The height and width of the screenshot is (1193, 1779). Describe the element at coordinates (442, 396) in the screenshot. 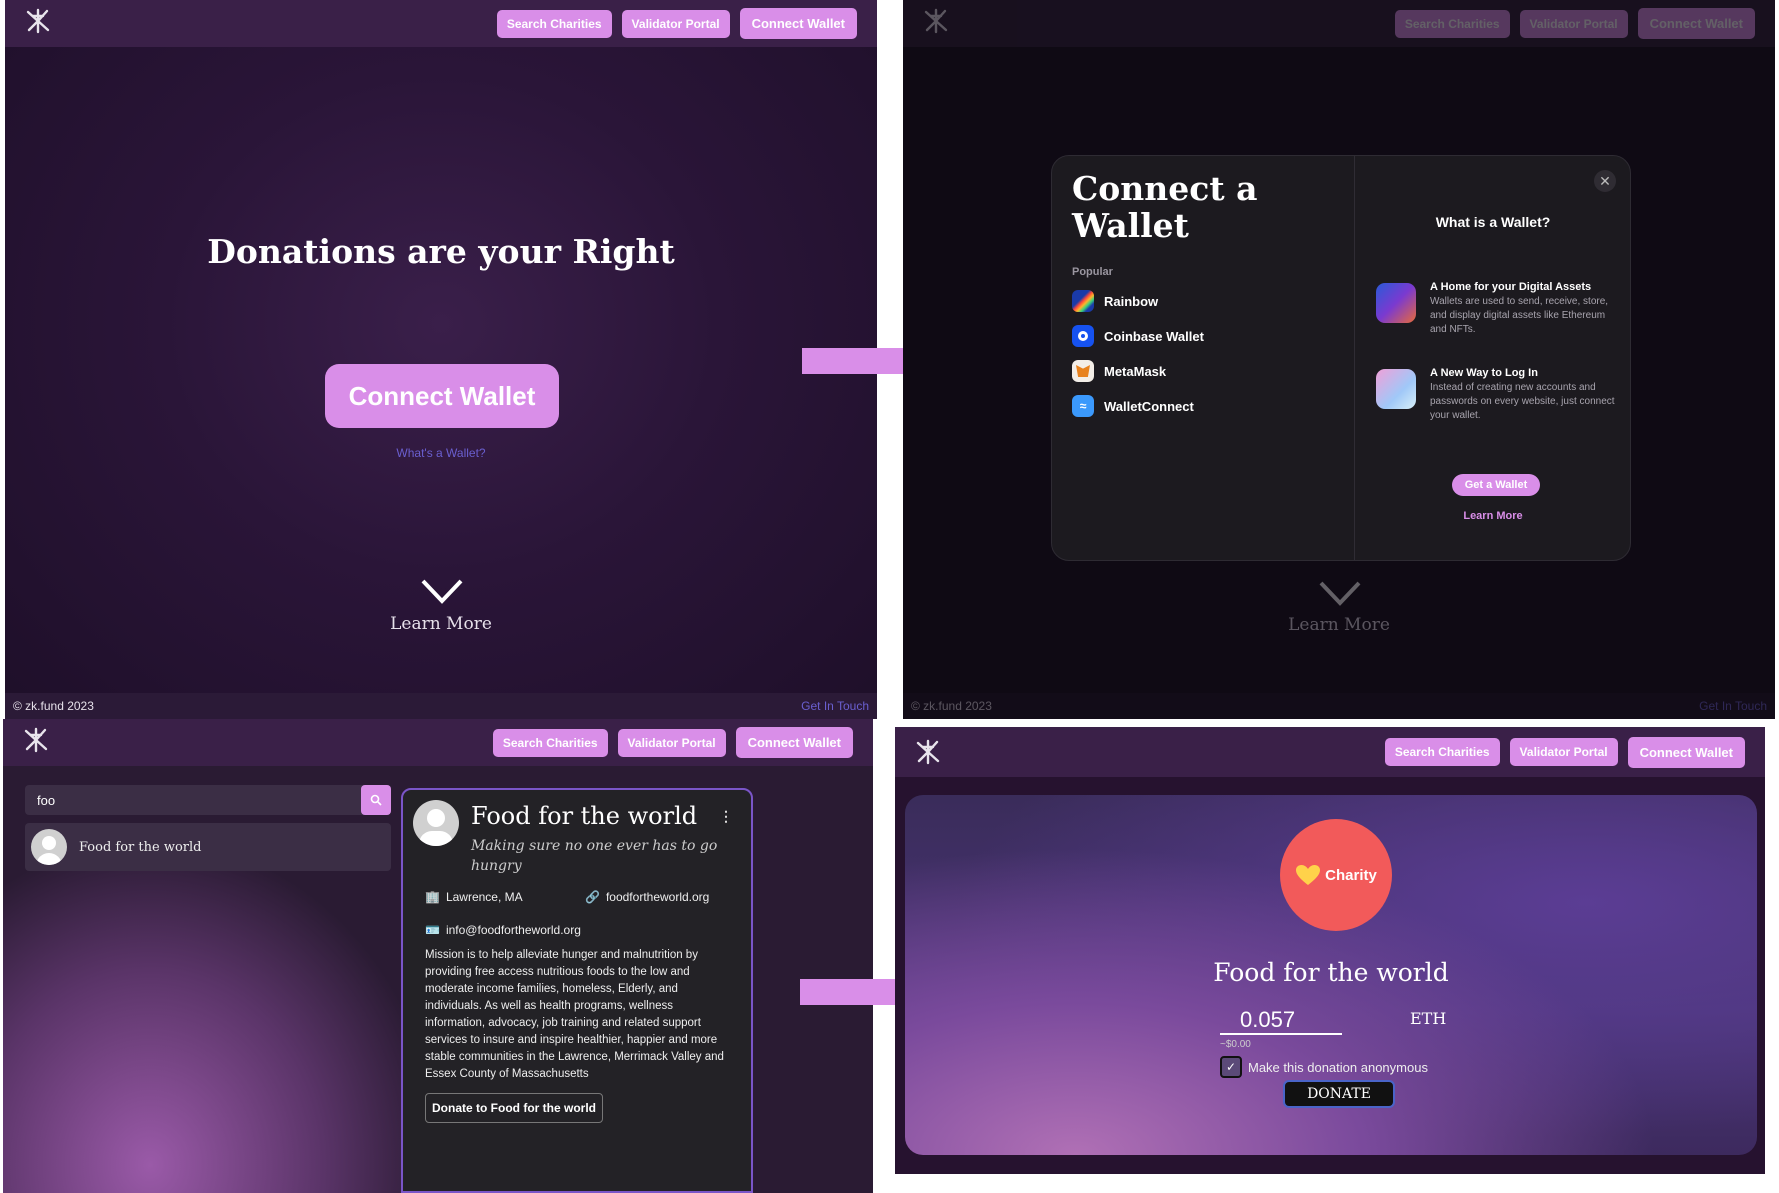

I see `connect-wallet-button: Connect Wallet` at that location.